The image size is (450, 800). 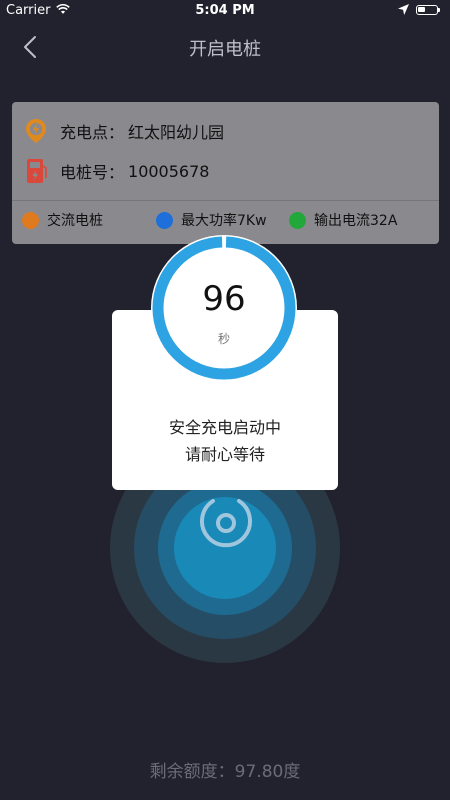 I want to click on tag-output-current-label: 输出电流32A, so click(x=356, y=221).